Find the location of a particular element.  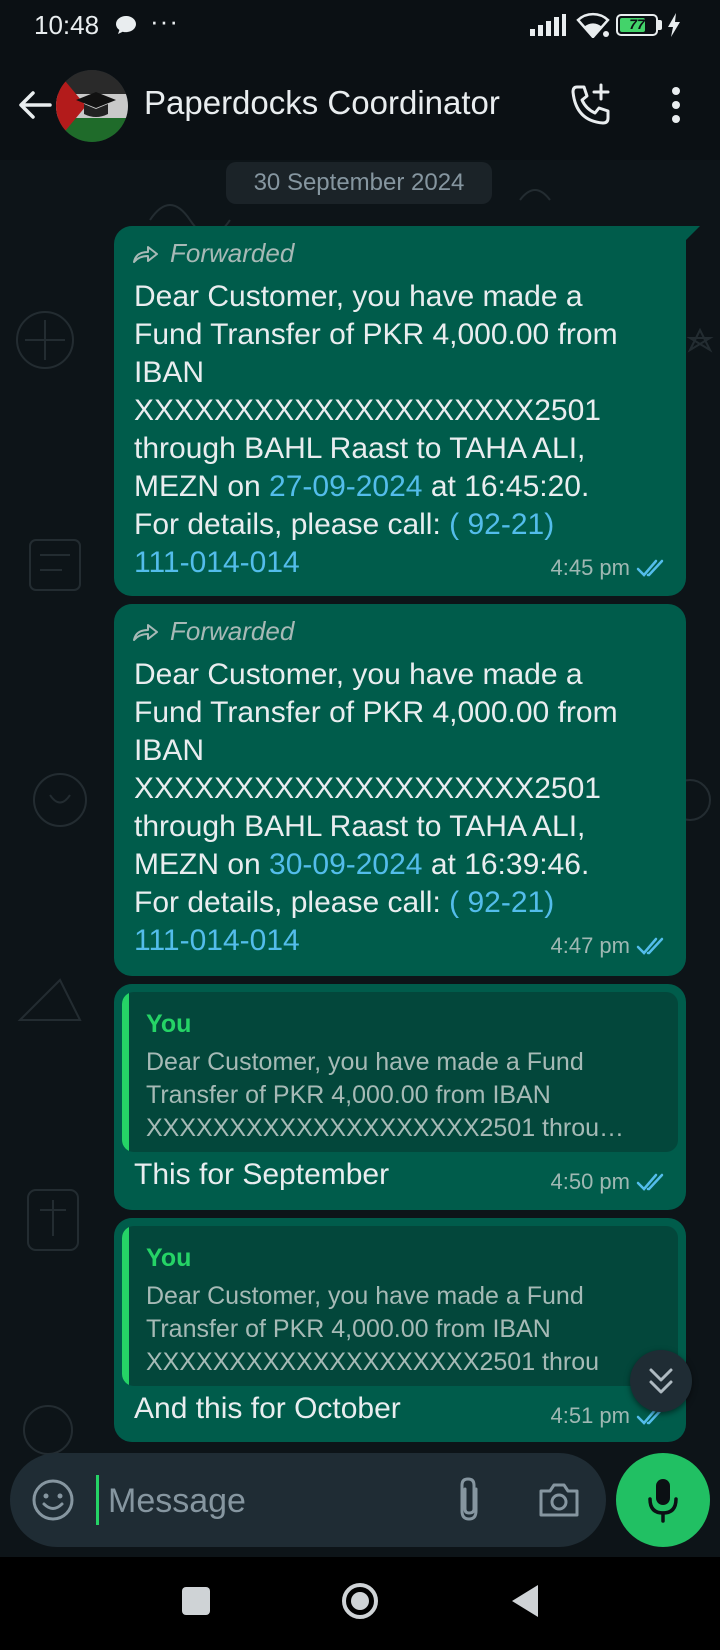

mic-icon is located at coordinates (663, 1501).